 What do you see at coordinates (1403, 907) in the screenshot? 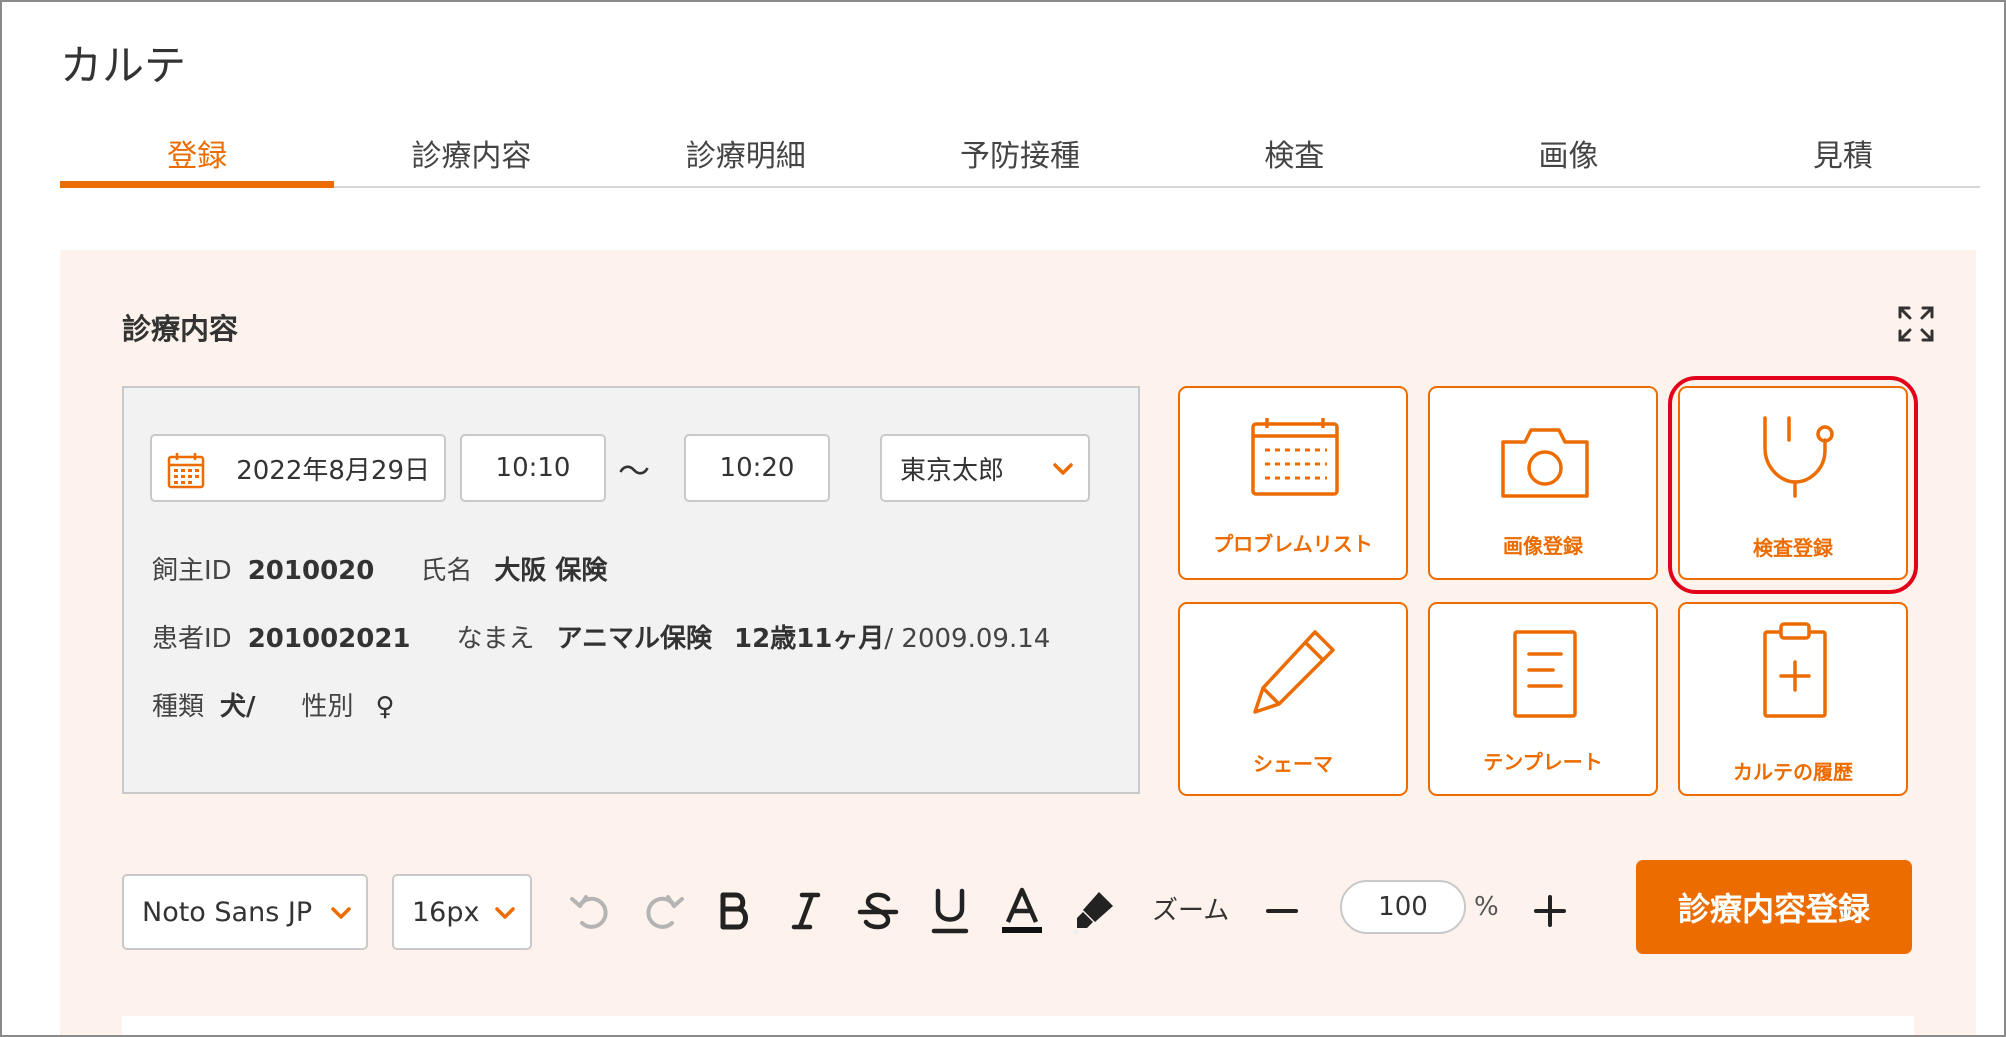
I see `zoom-input: 100` at bounding box center [1403, 907].